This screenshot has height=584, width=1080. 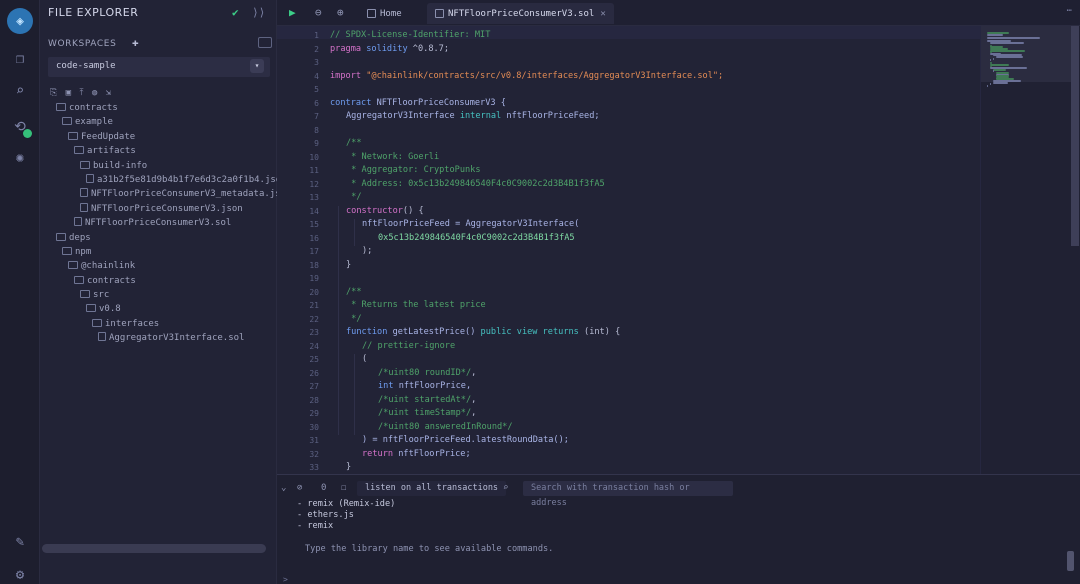 I want to click on code-token: pragma, so click(x=346, y=48).